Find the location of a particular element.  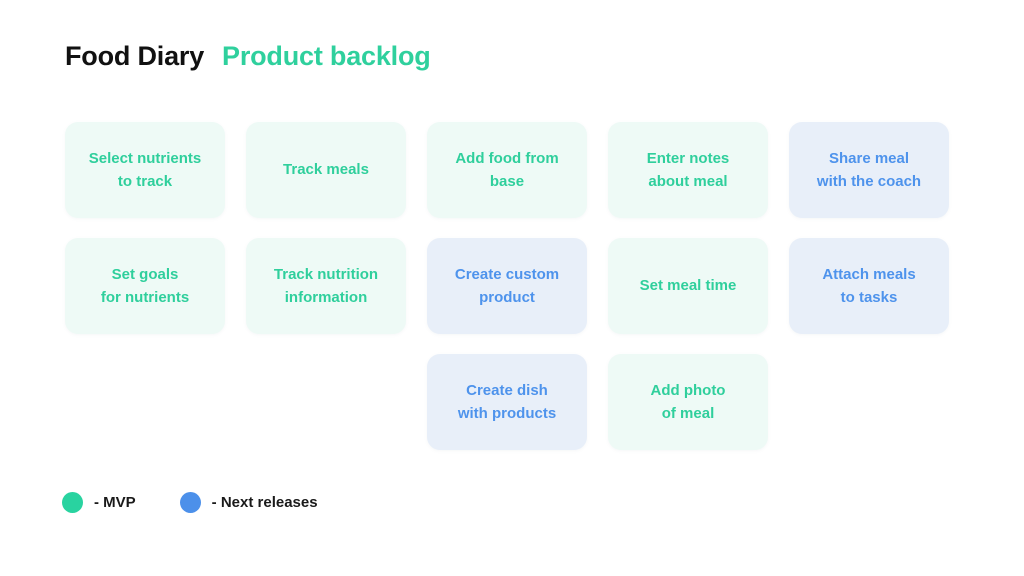

backlog-card-label: Set meal time is located at coordinates (688, 286).